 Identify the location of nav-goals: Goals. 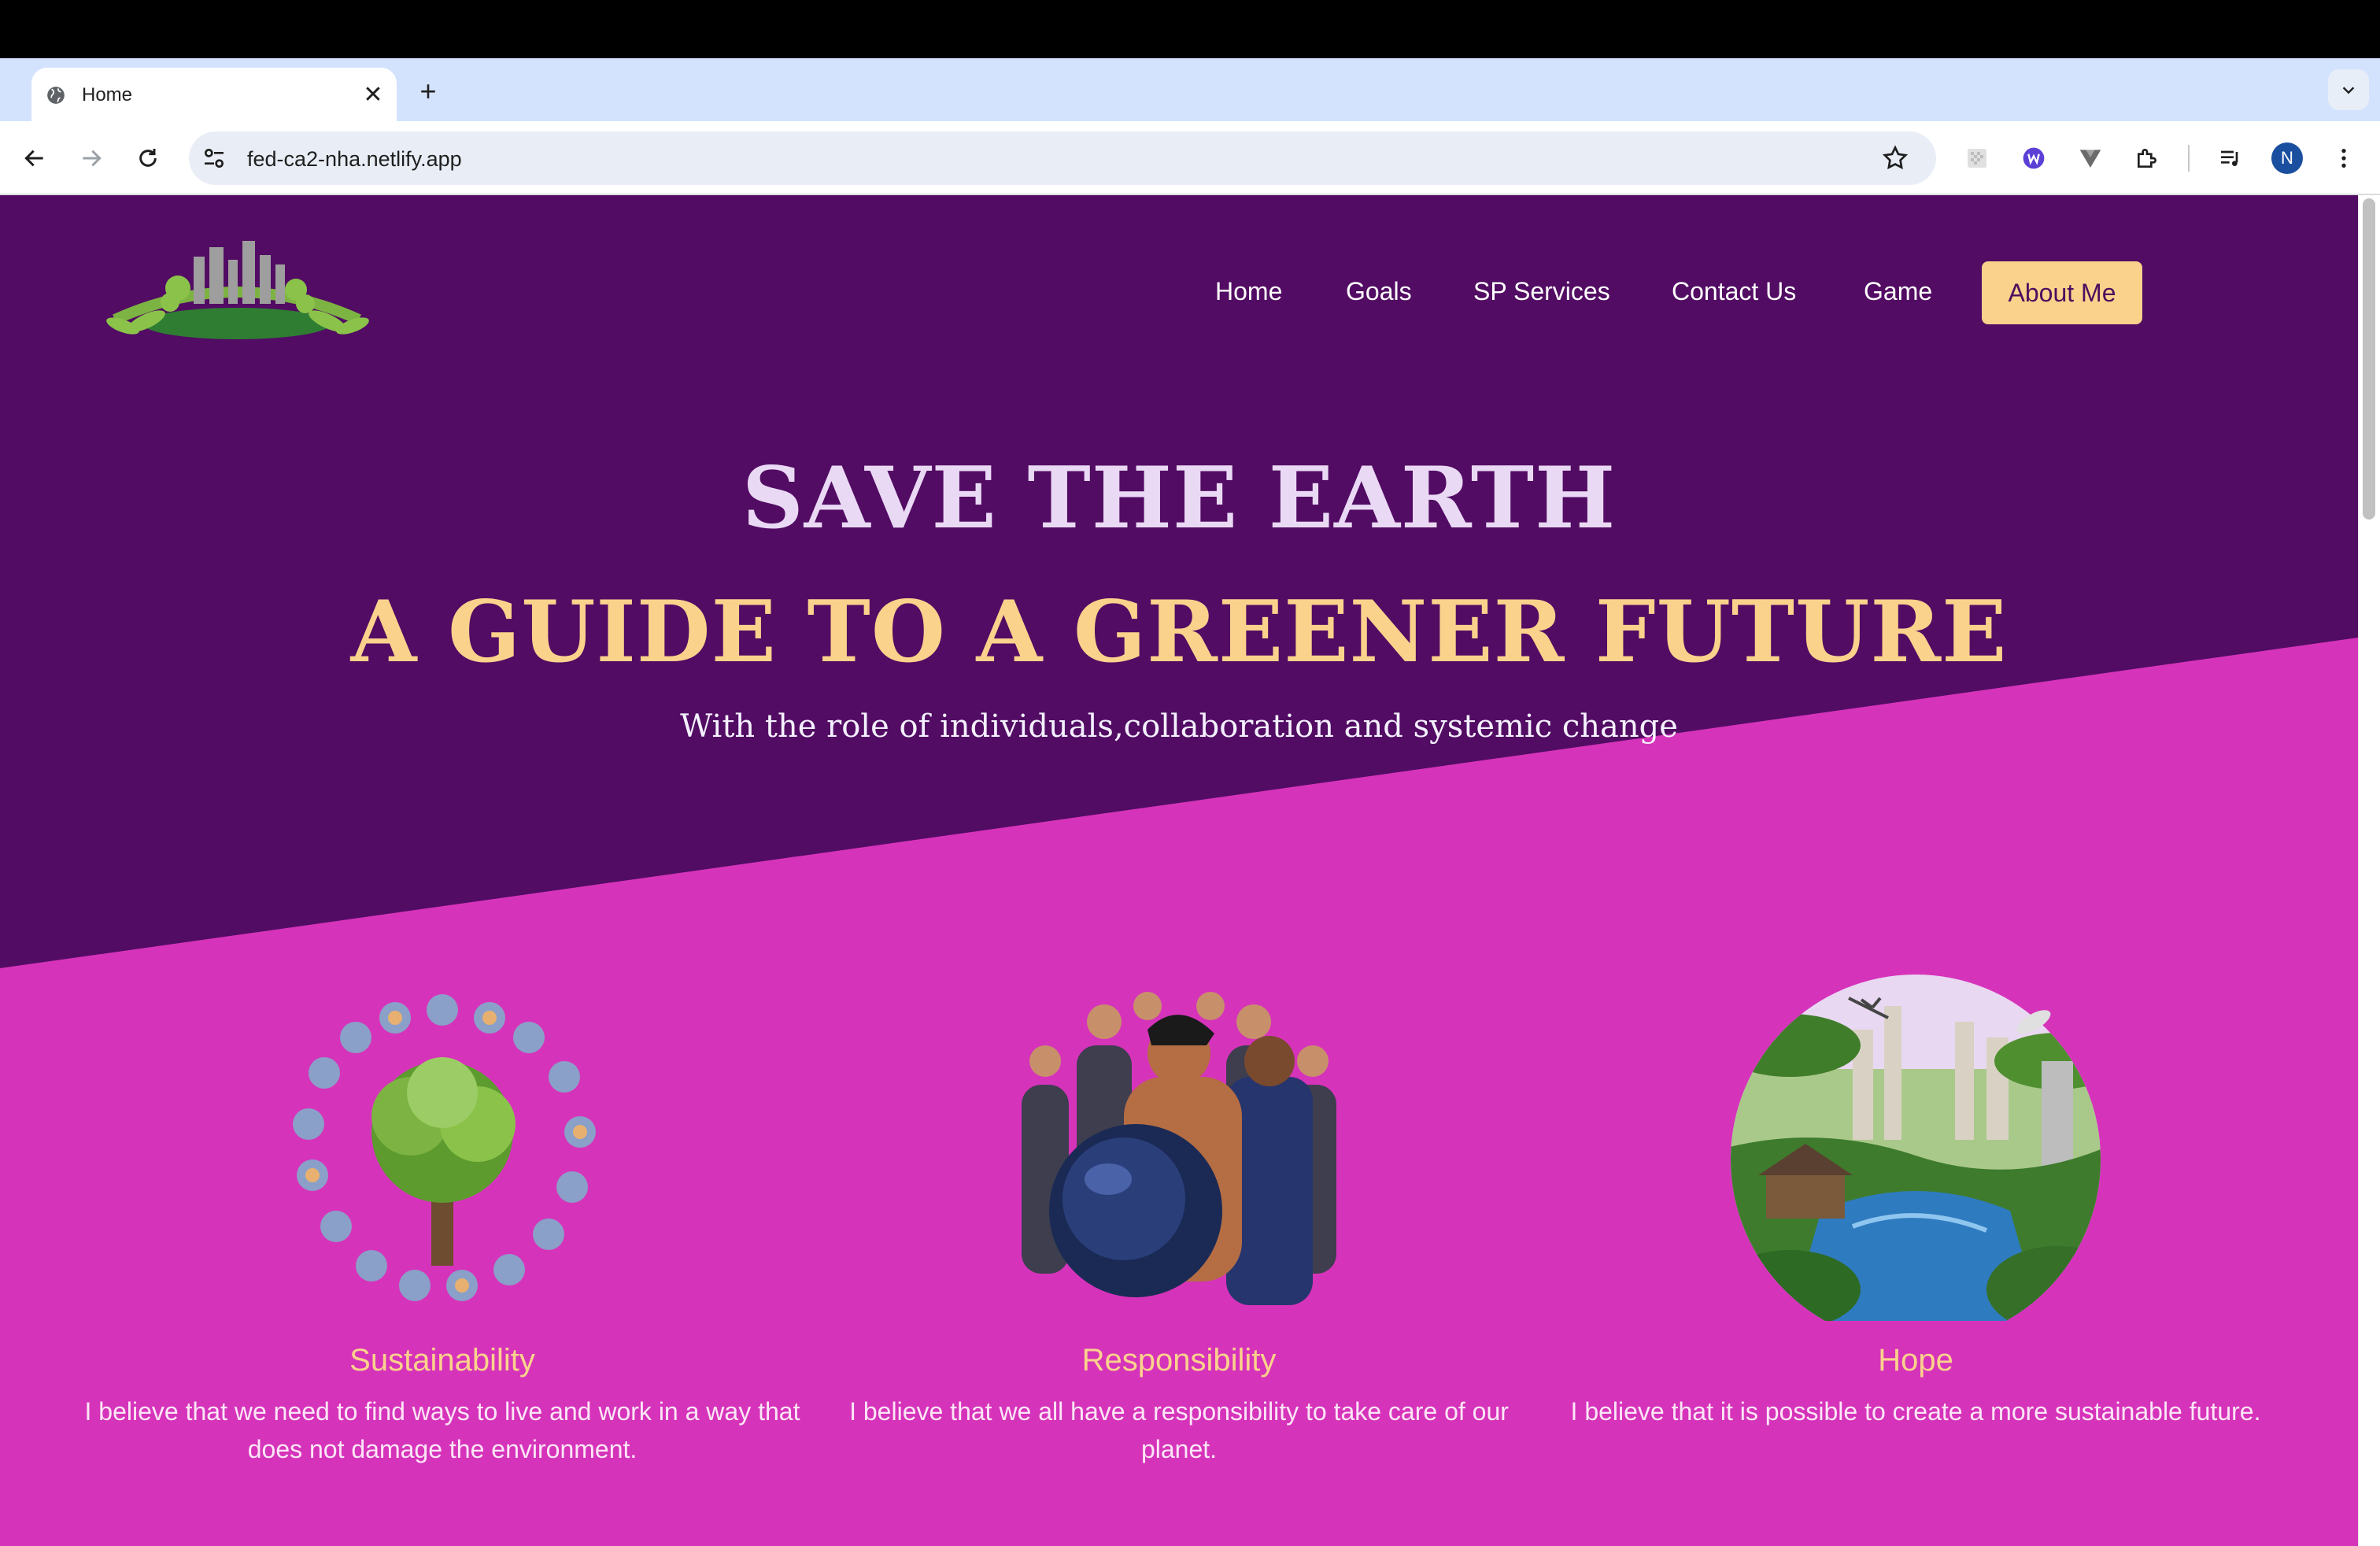
(1379, 292).